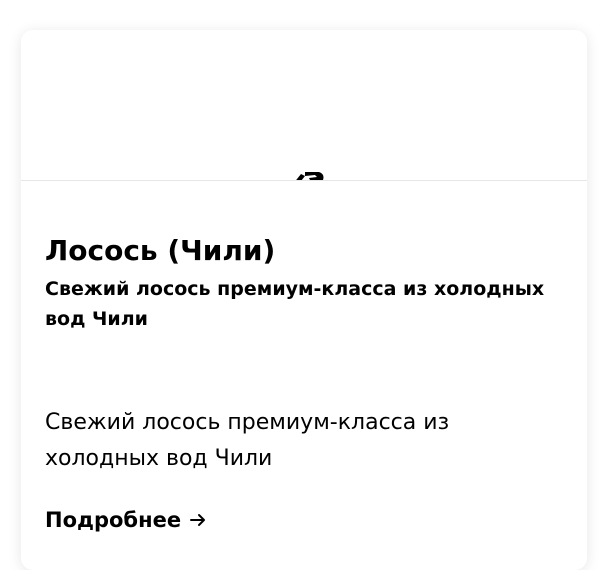 The height and width of the screenshot is (570, 614). I want to click on product-title: Лосось (Чили), so click(160, 250).